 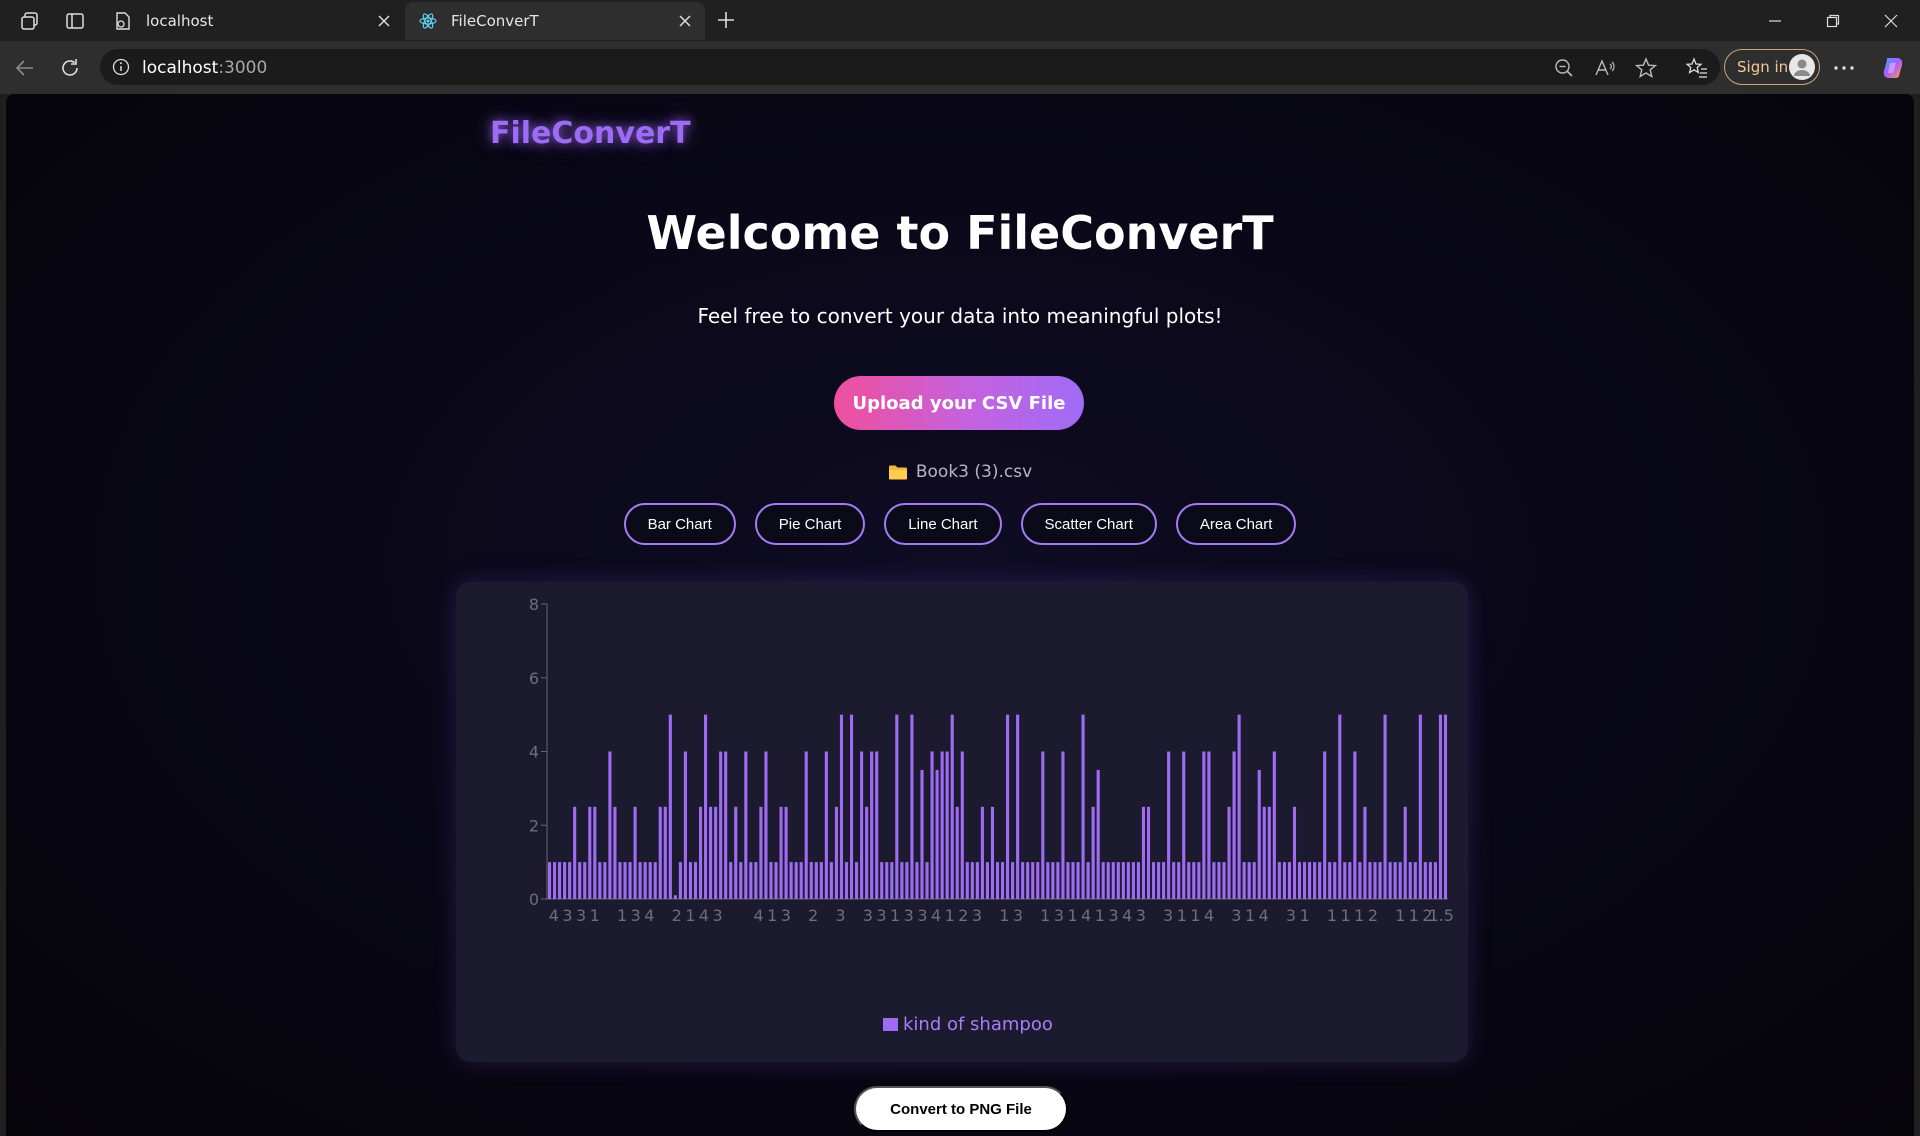 I want to click on vertical-tabs-icon, so click(x=75, y=21).